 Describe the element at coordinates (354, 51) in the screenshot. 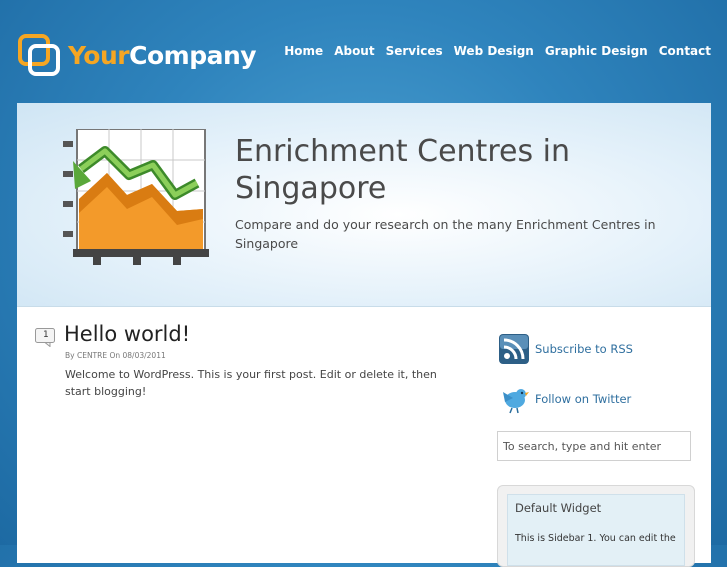

I see `nav-about: About` at that location.